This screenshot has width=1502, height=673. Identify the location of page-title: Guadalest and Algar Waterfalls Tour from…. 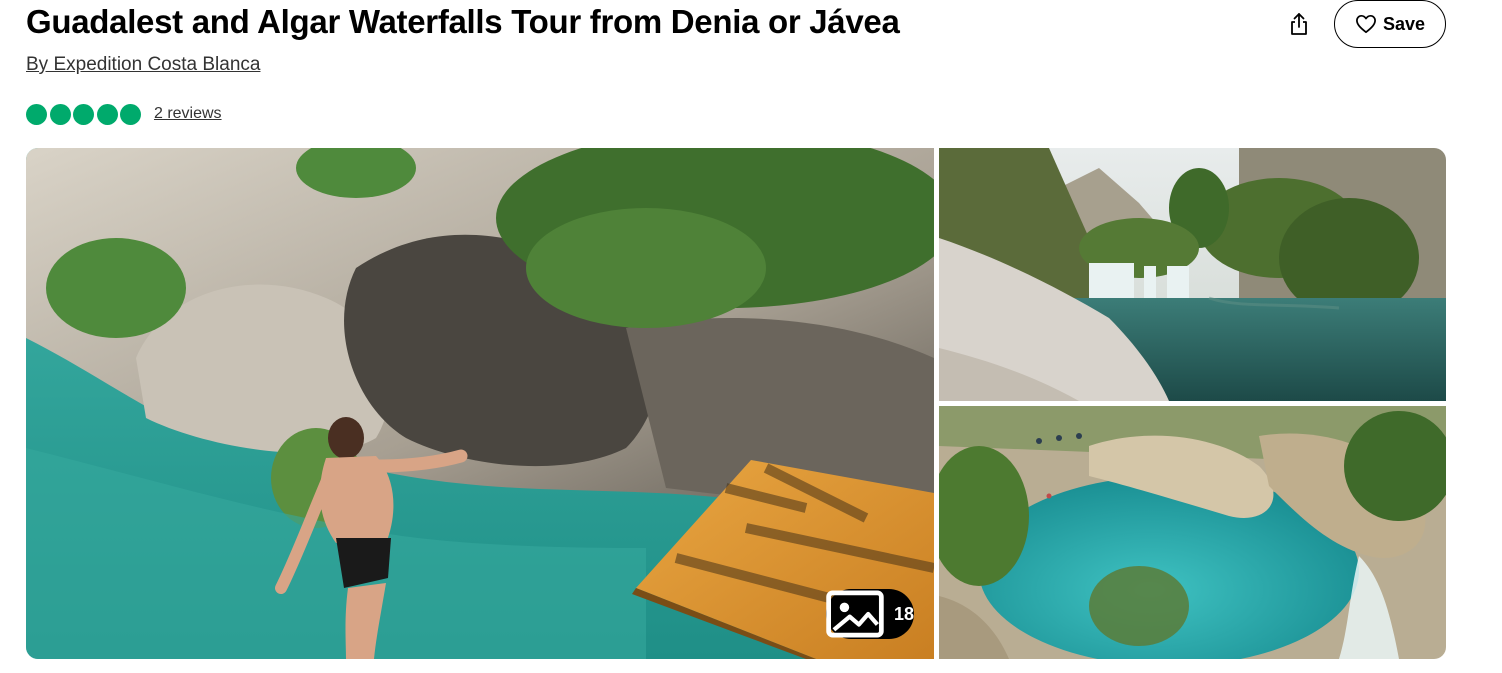
(463, 21).